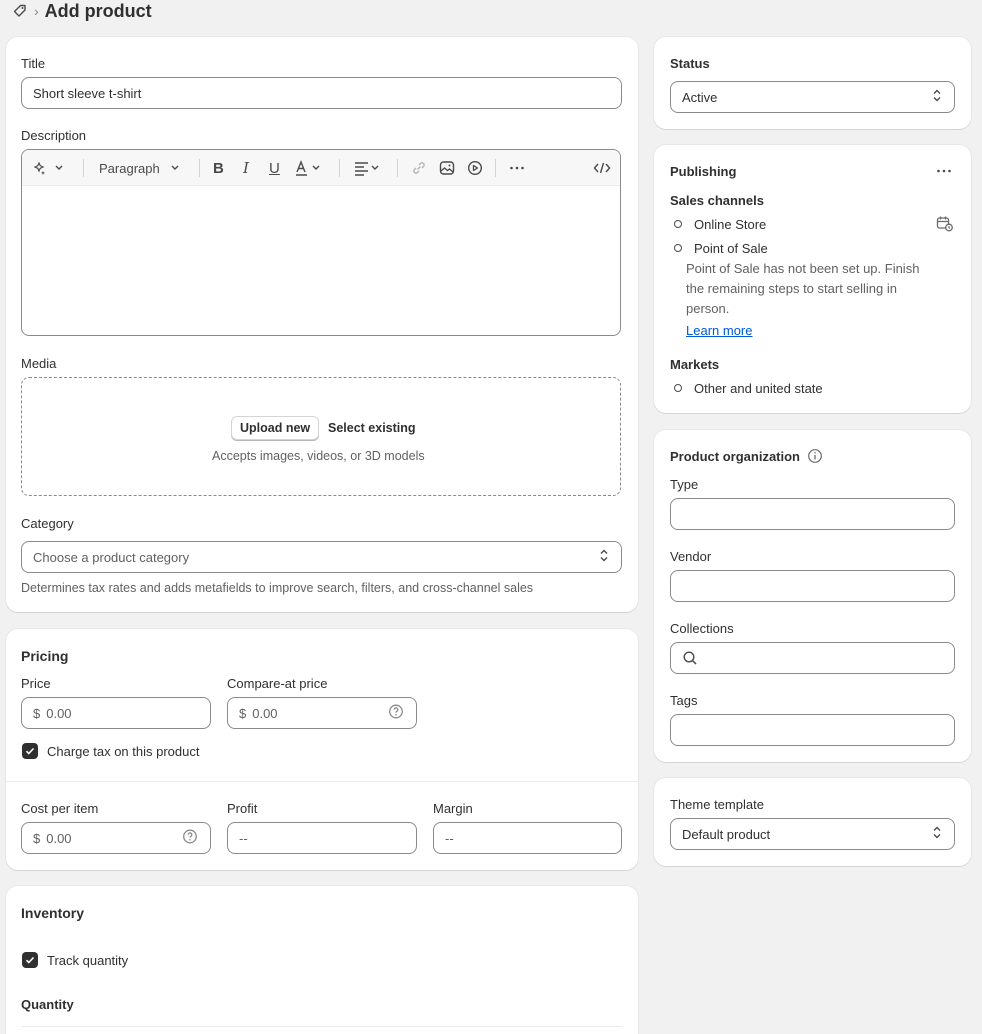 This screenshot has width=982, height=1034. Describe the element at coordinates (45, 656) in the screenshot. I see `pricing-heading: Pricing` at that location.